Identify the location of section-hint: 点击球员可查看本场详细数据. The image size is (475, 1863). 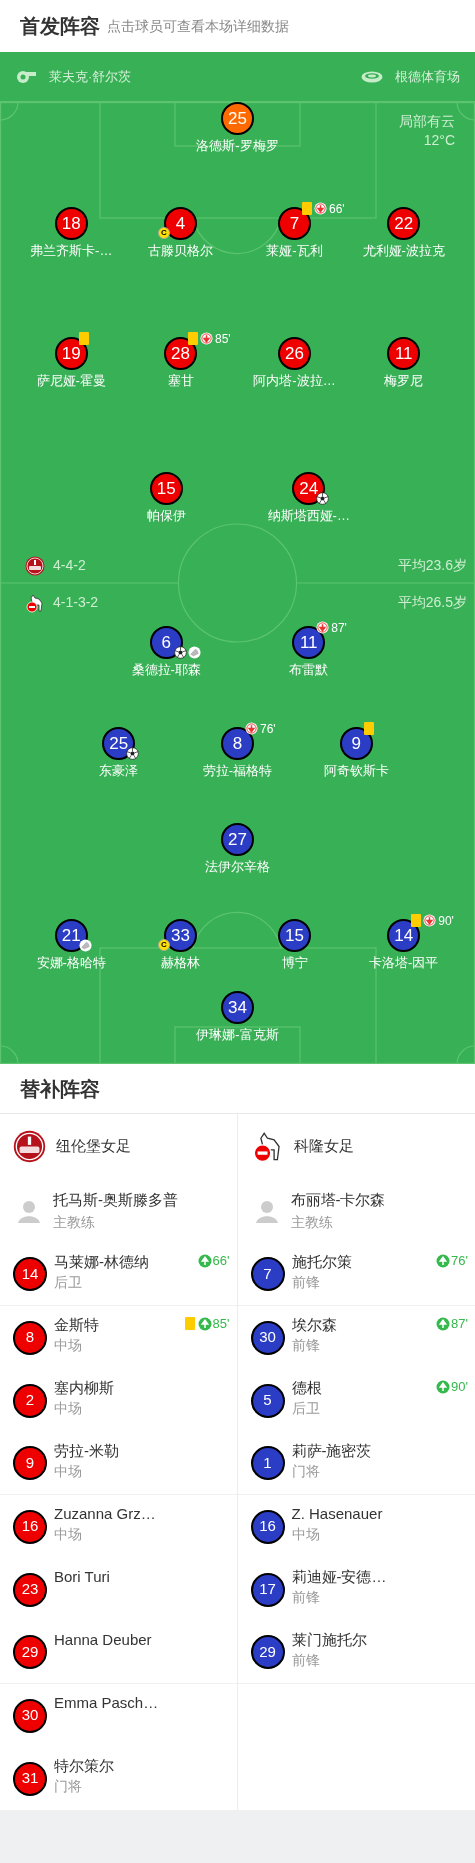
(198, 26).